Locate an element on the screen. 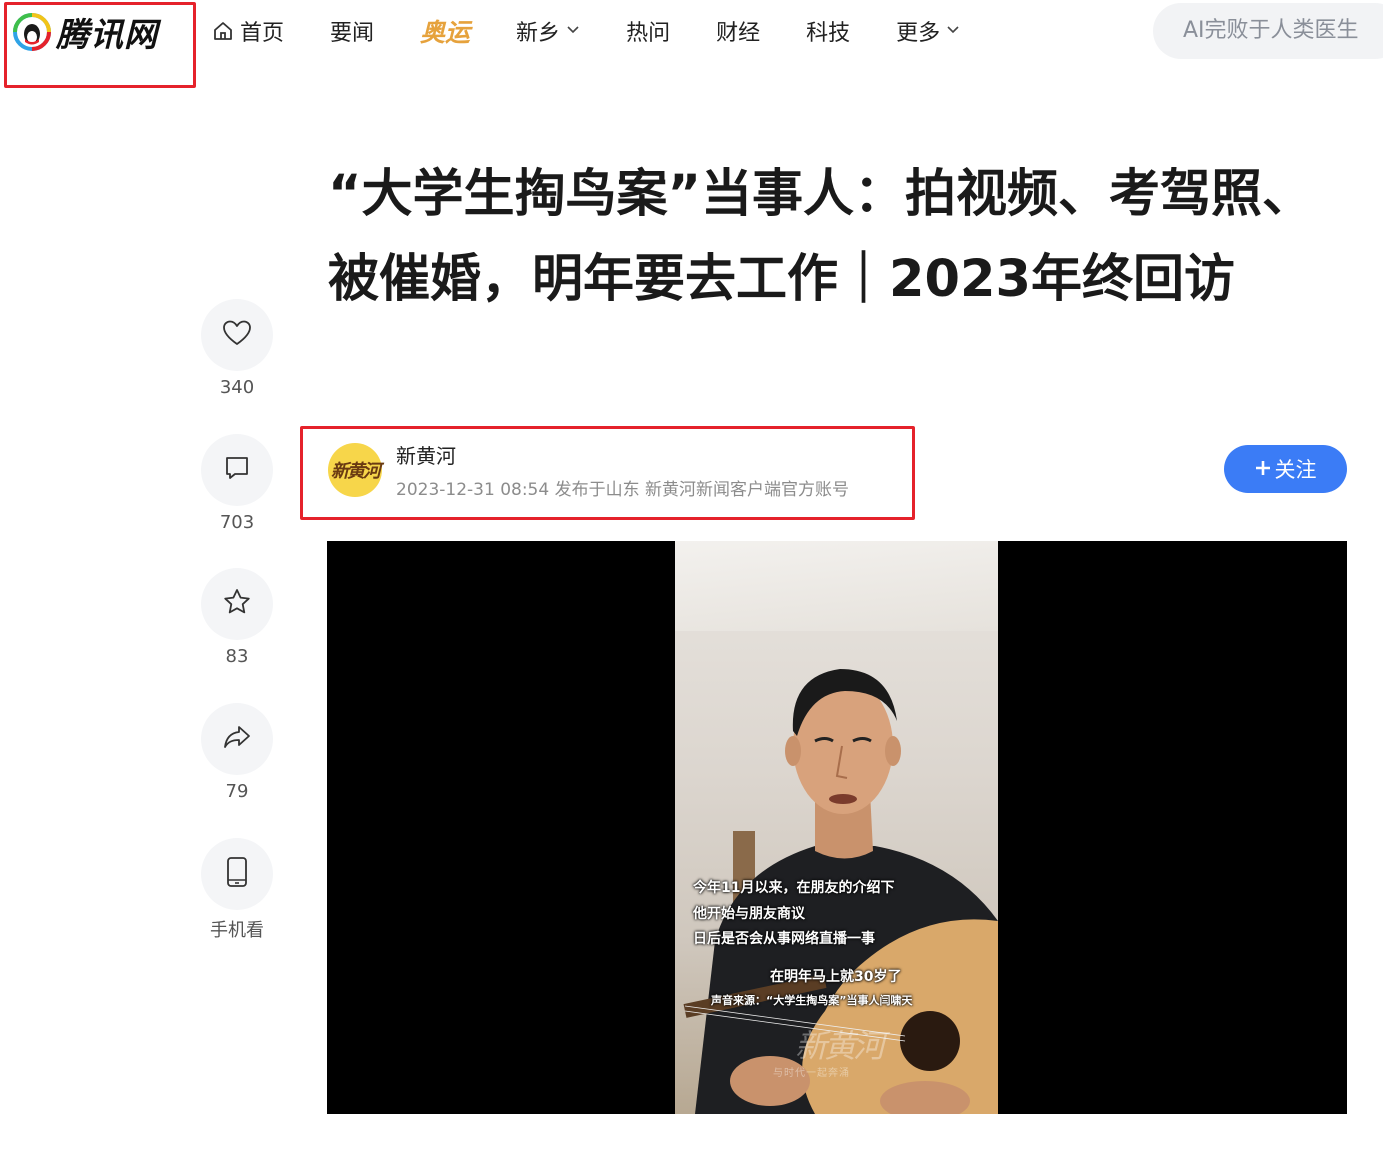 The width and height of the screenshot is (1383, 1161). nav-item-label: 财经 is located at coordinates (738, 33).